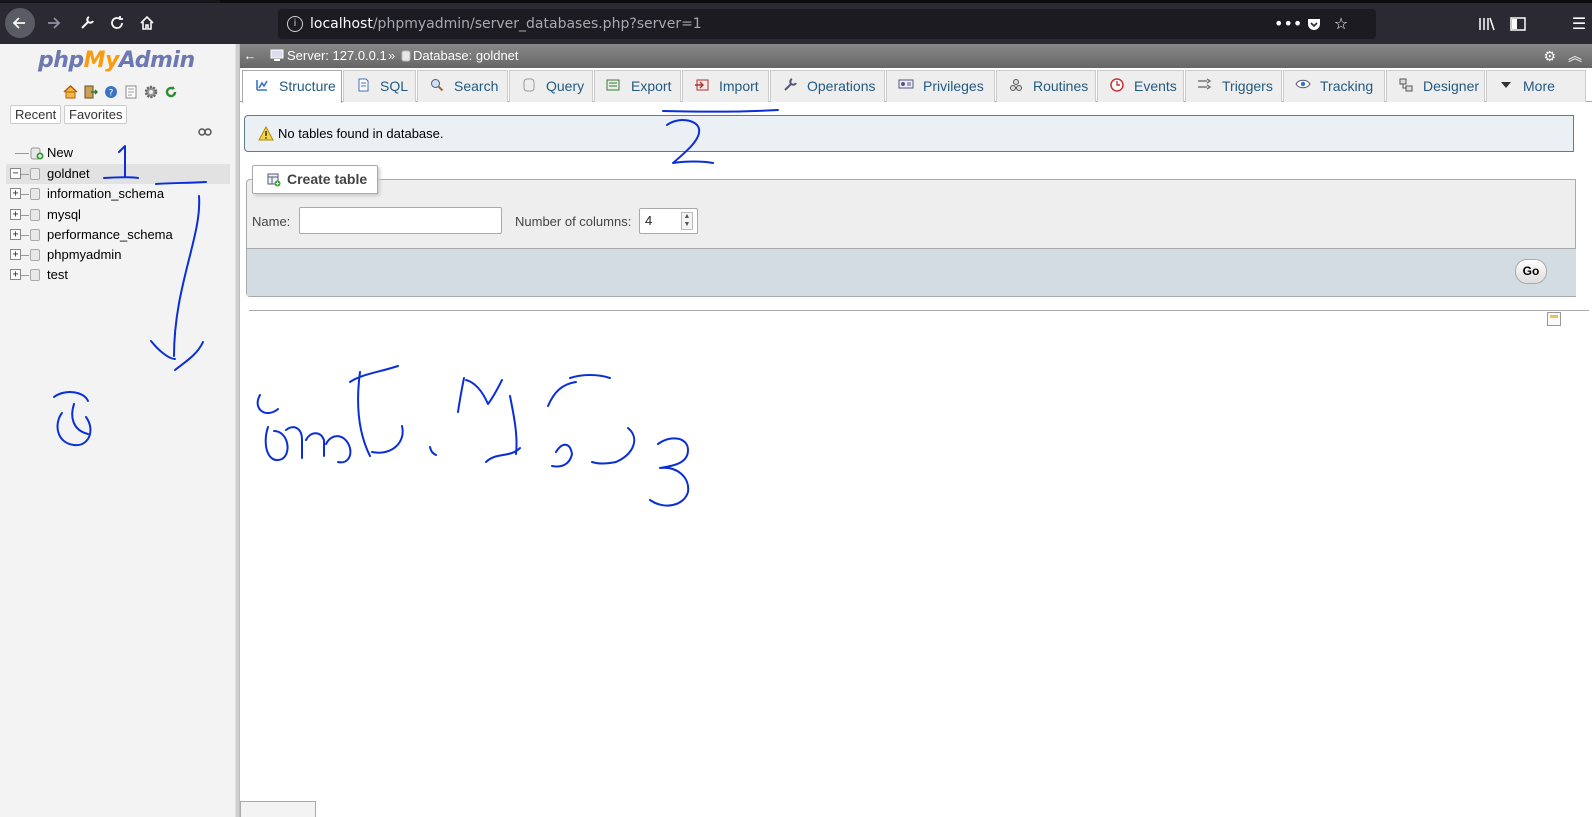 The width and height of the screenshot is (1592, 817). I want to click on form-actions-bar, so click(911, 272).